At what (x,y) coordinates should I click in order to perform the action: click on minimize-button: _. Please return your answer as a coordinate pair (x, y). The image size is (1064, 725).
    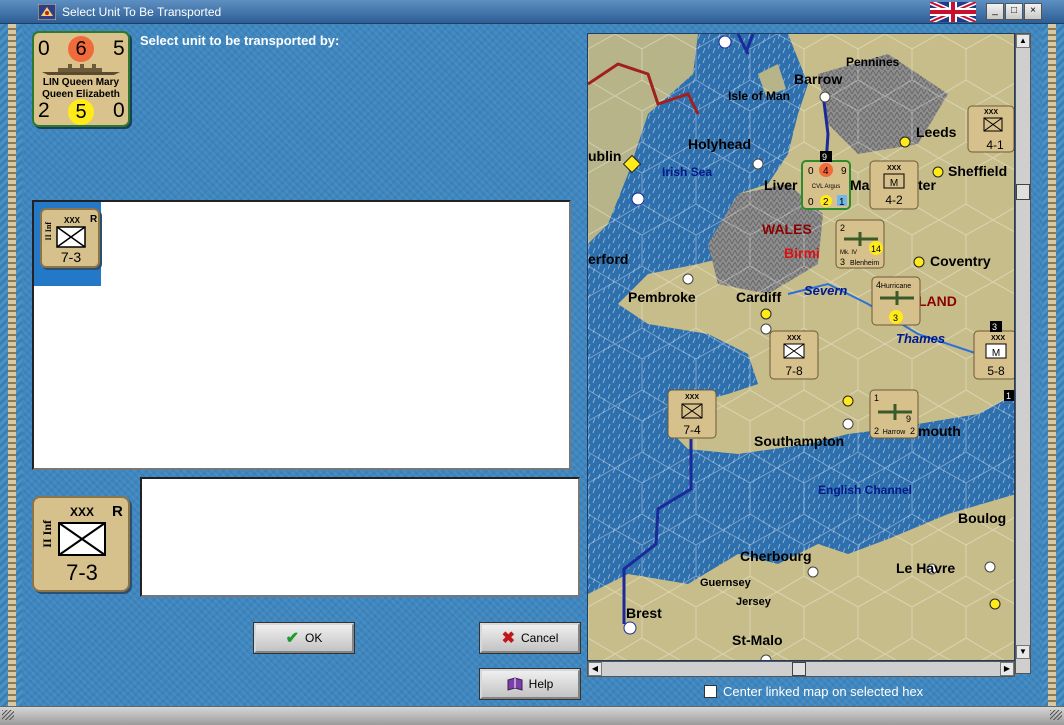
    Looking at the image, I should click on (995, 11).